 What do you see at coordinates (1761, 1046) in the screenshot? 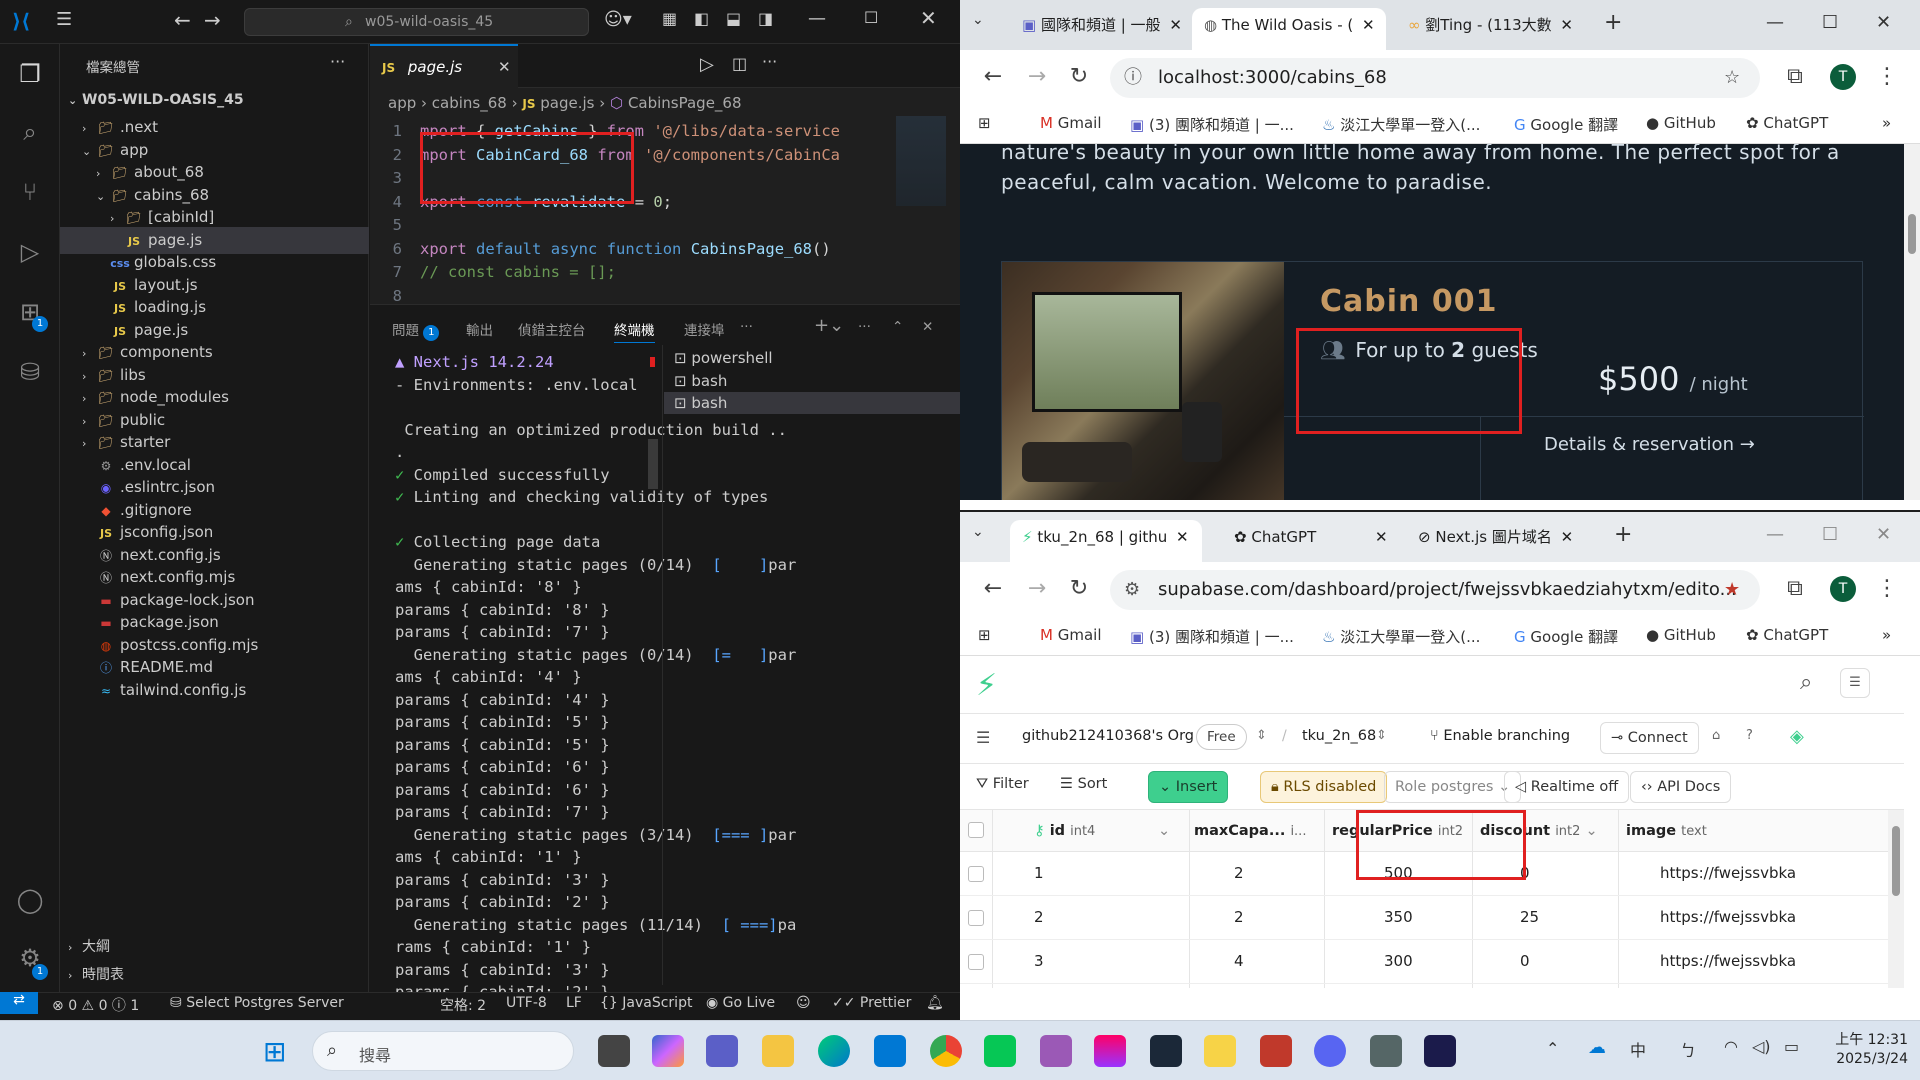
I see `volume-icon: ◁)` at bounding box center [1761, 1046].